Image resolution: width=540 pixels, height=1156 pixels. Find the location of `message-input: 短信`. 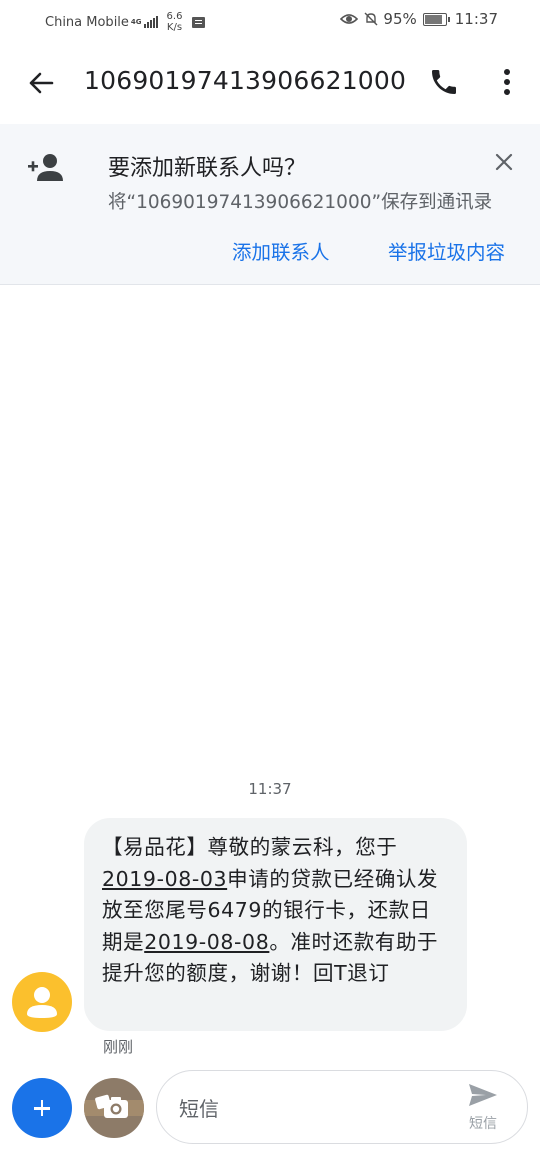

message-input: 短信 is located at coordinates (199, 1107).